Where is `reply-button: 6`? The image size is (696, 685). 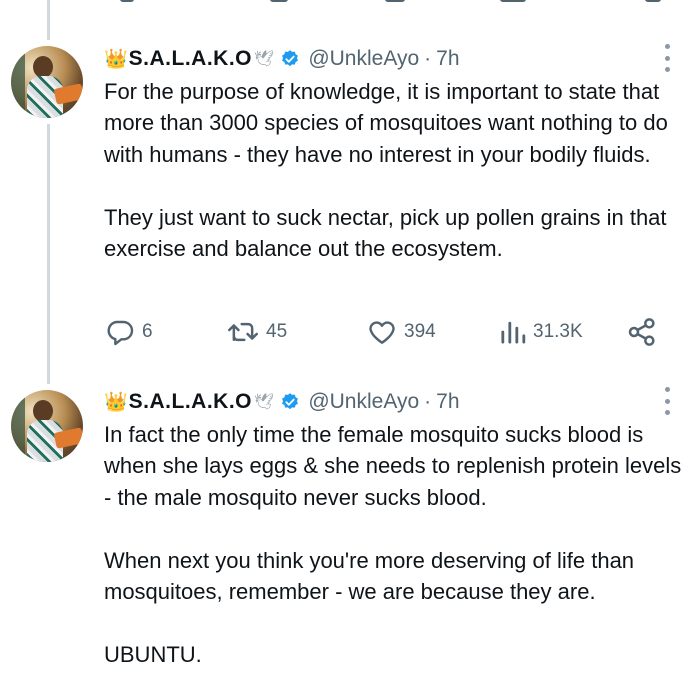
reply-button: 6 is located at coordinates (128, 332).